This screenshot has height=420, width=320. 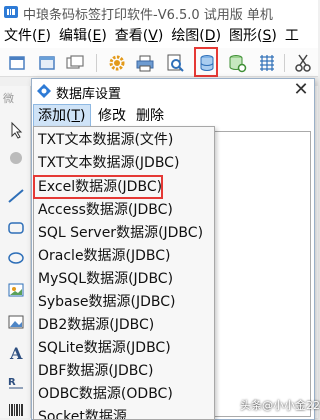 I want to click on main-menubar: 文件(F) 编辑(E) 查看(V) 绘图(D) 图形(S) 工, so click(x=159, y=36).